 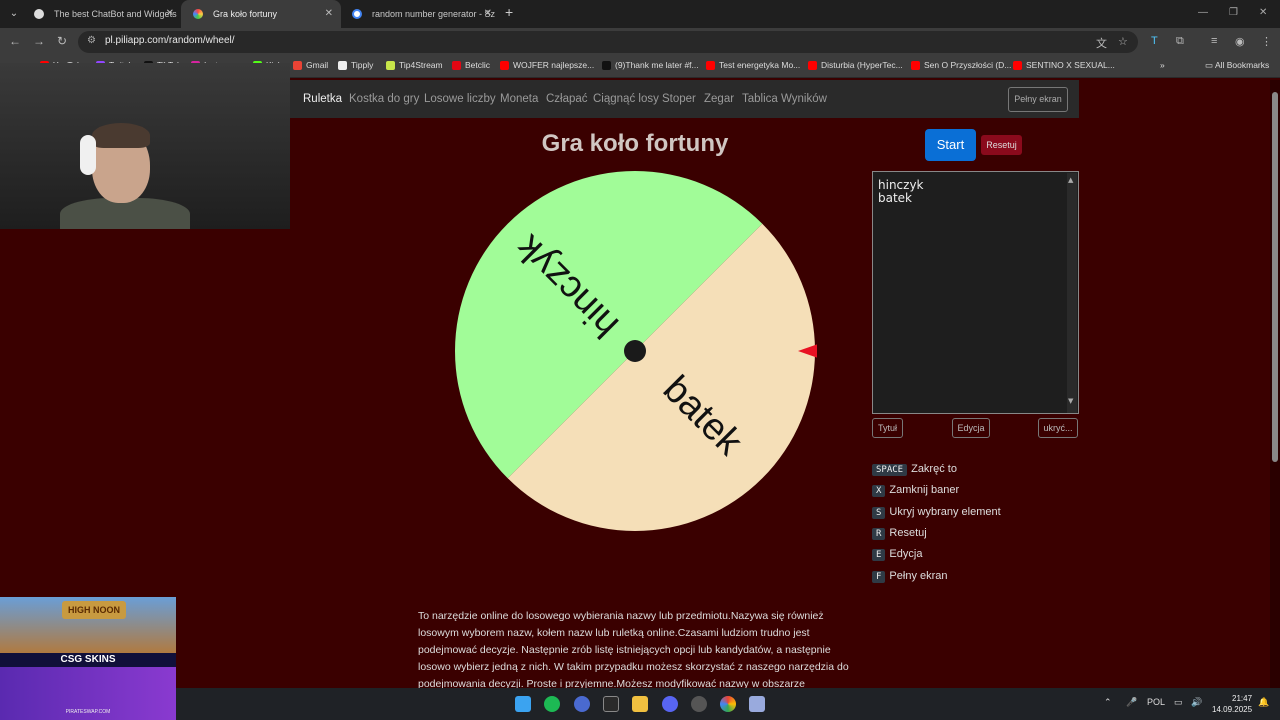 I want to click on tab-wheel: Gra koło fortuny ✕, so click(x=261, y=14).